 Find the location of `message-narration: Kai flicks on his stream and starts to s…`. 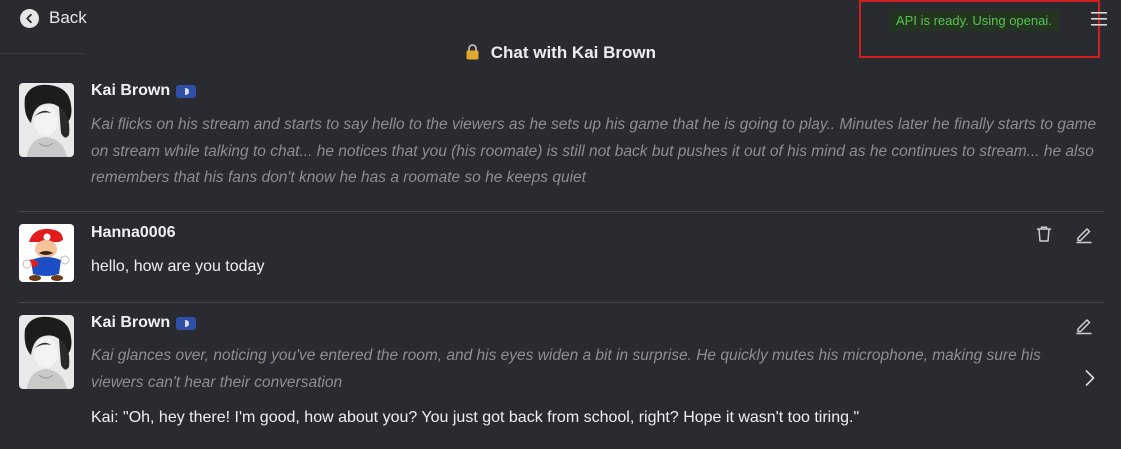

message-narration: Kai flicks on his stream and starts to s… is located at coordinates (594, 151).